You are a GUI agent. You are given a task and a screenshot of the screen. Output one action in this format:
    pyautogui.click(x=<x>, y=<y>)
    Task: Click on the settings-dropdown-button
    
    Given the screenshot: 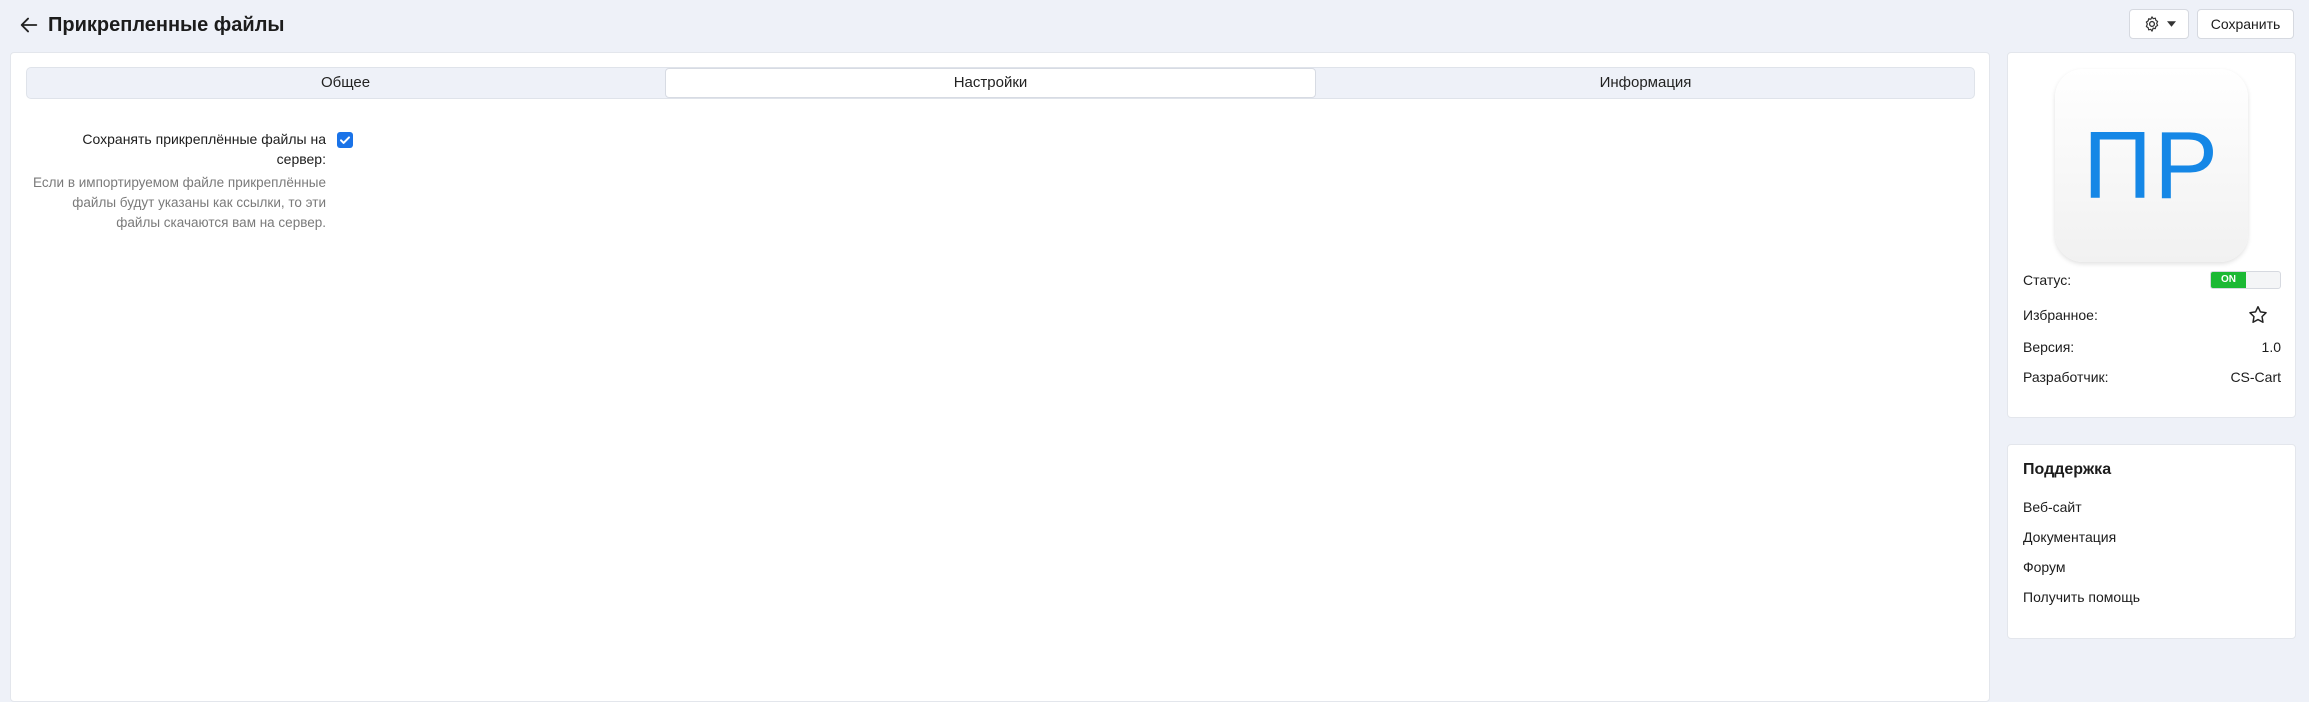 What is the action you would take?
    pyautogui.click(x=2159, y=24)
    